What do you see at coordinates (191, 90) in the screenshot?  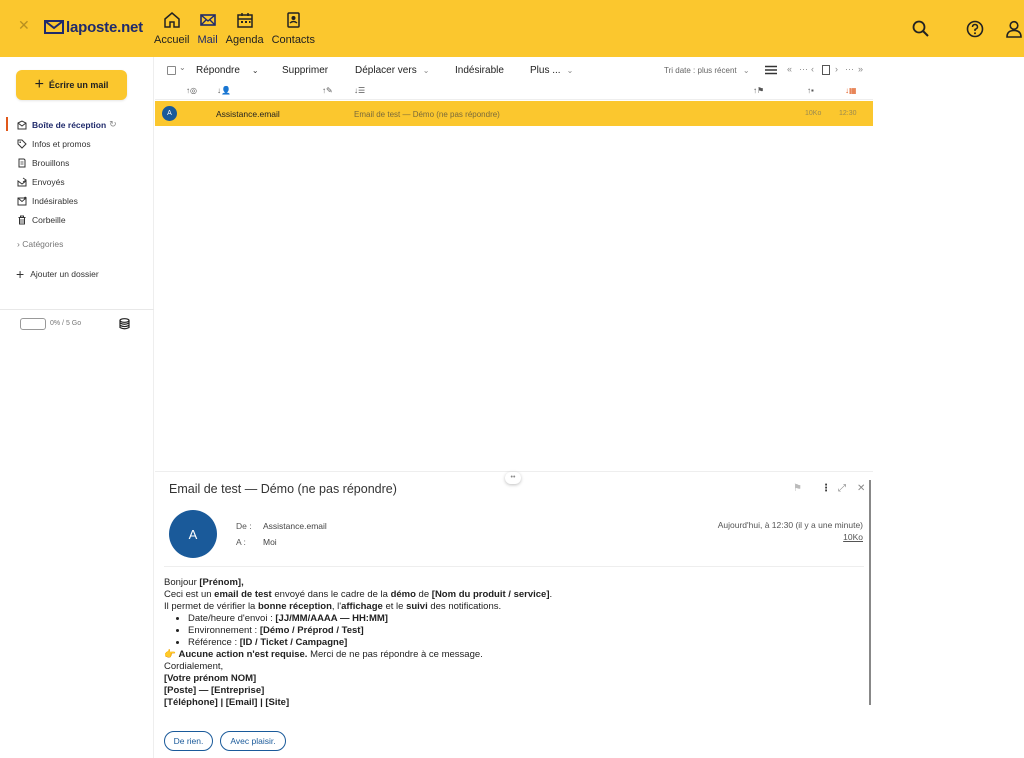 I see `sort-read-status-icon: ↑◎` at bounding box center [191, 90].